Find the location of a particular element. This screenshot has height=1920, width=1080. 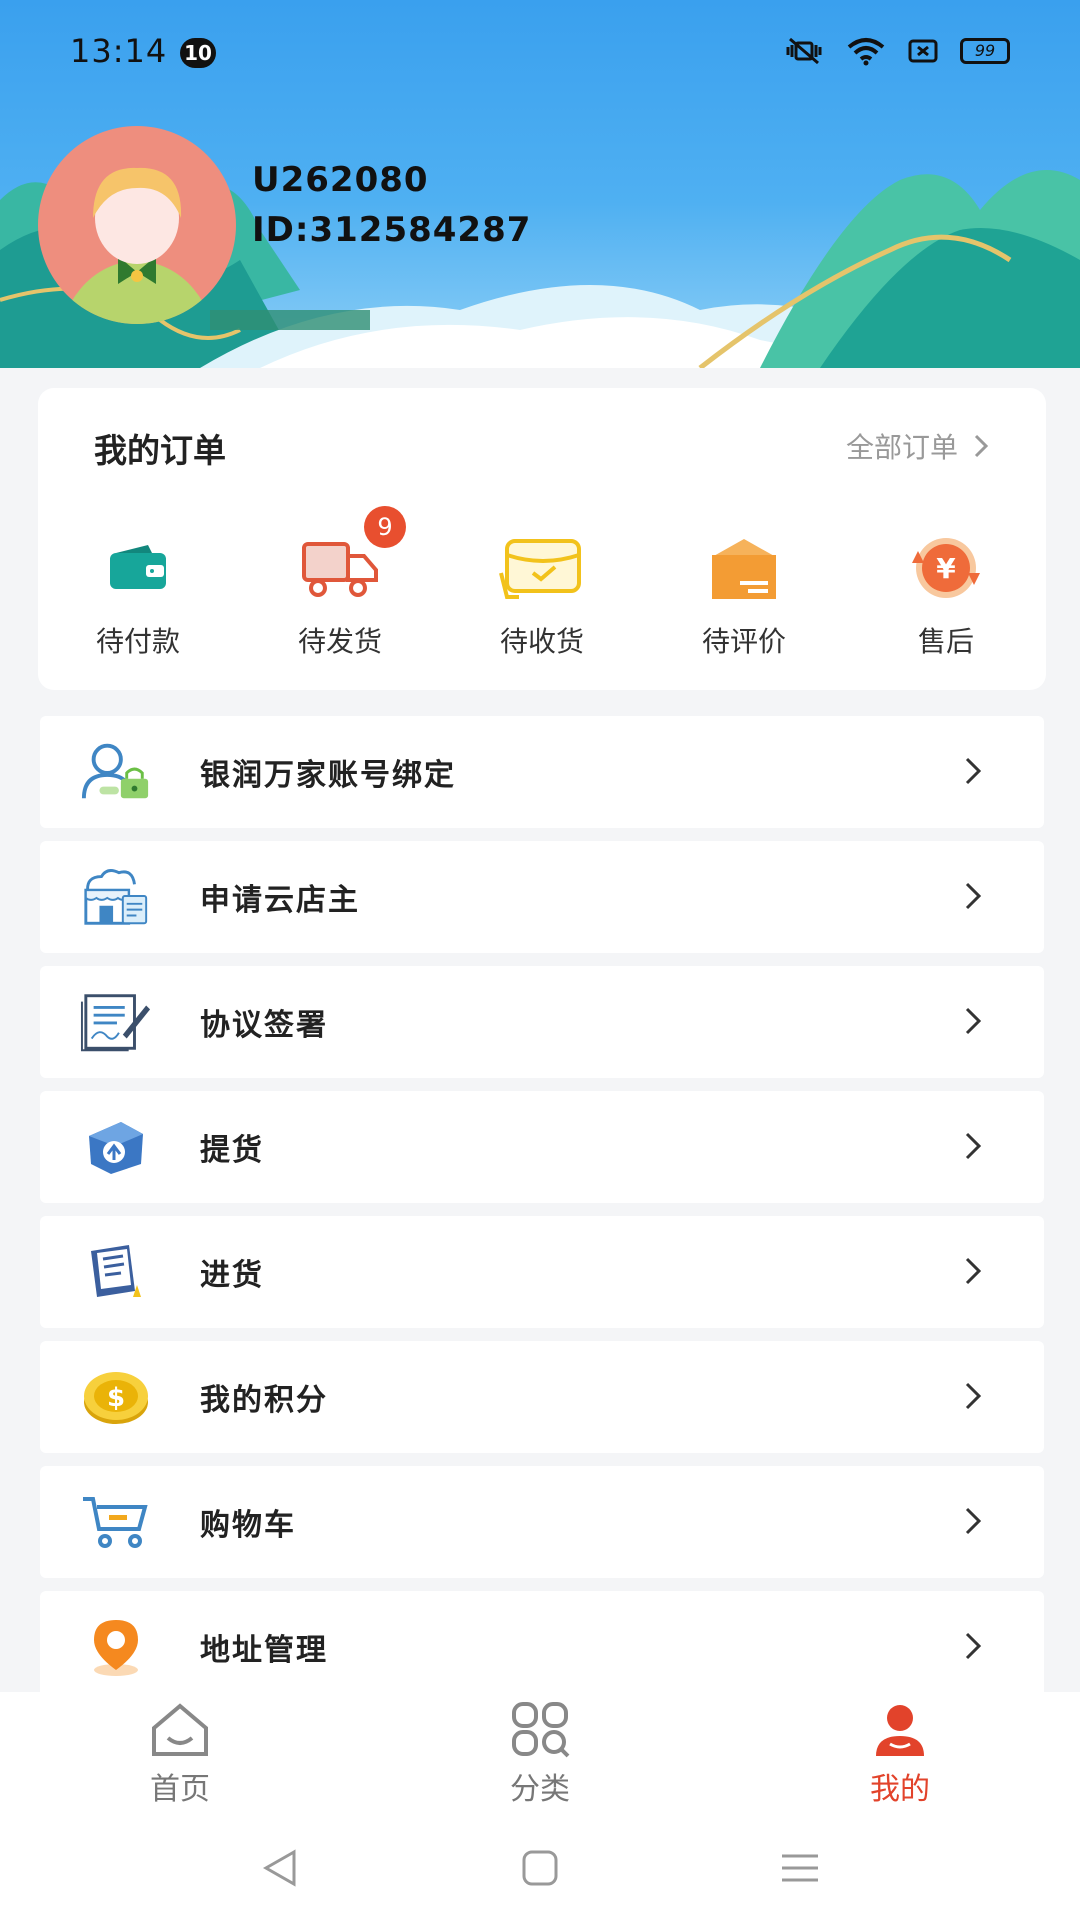

after-sales-icon: ¥ is located at coordinates (946, 568).